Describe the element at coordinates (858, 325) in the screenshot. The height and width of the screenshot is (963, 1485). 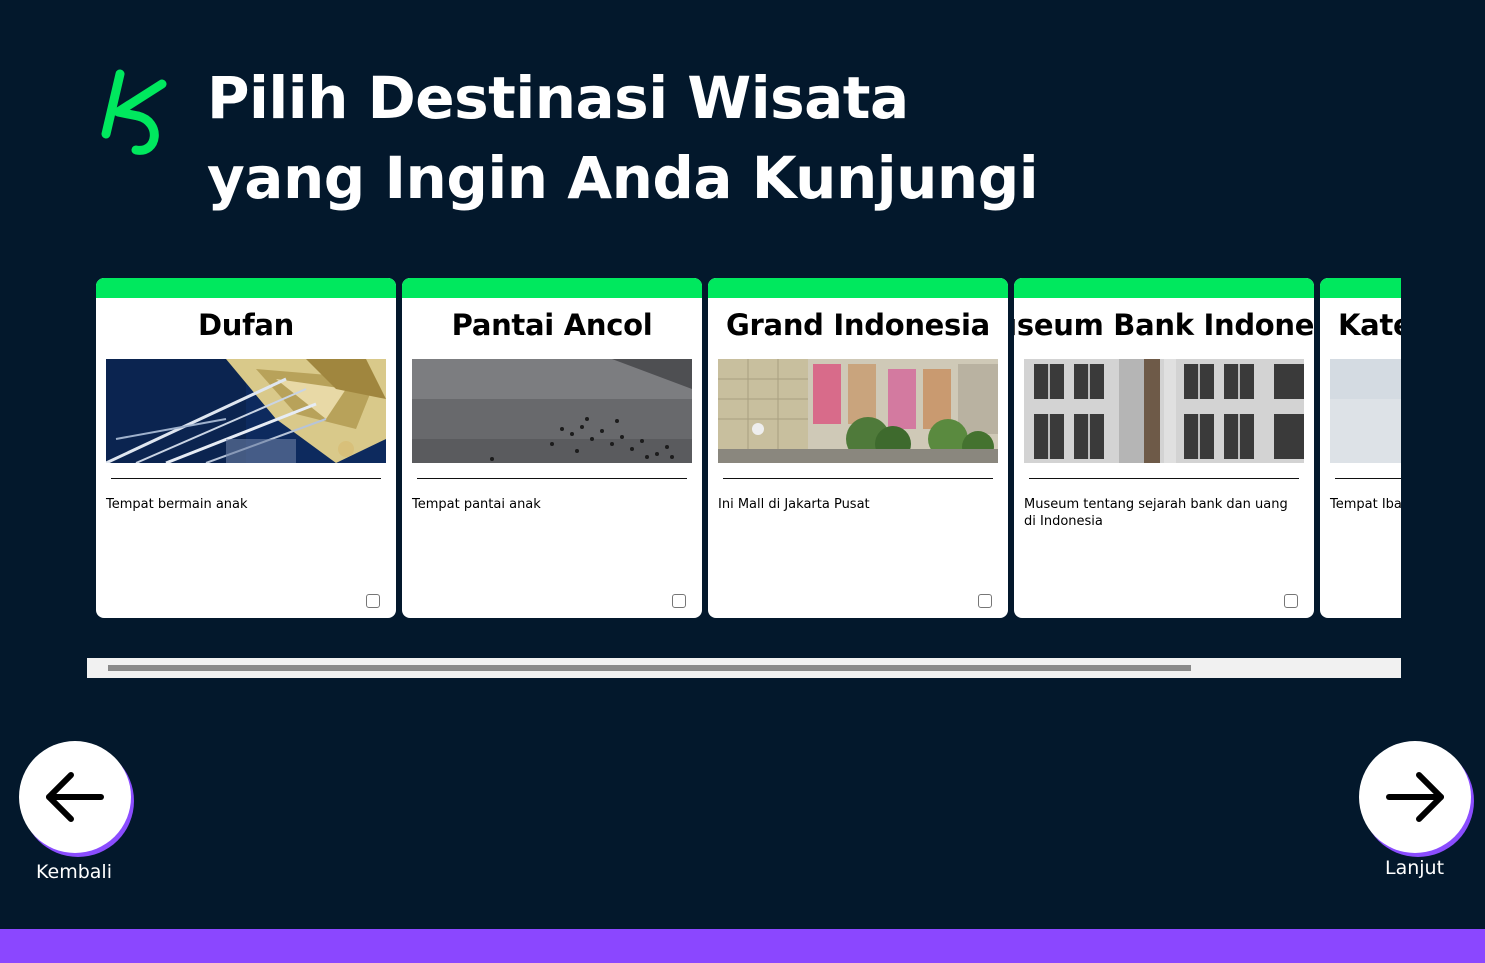
I see `destination-name: Grand Indonesia` at that location.